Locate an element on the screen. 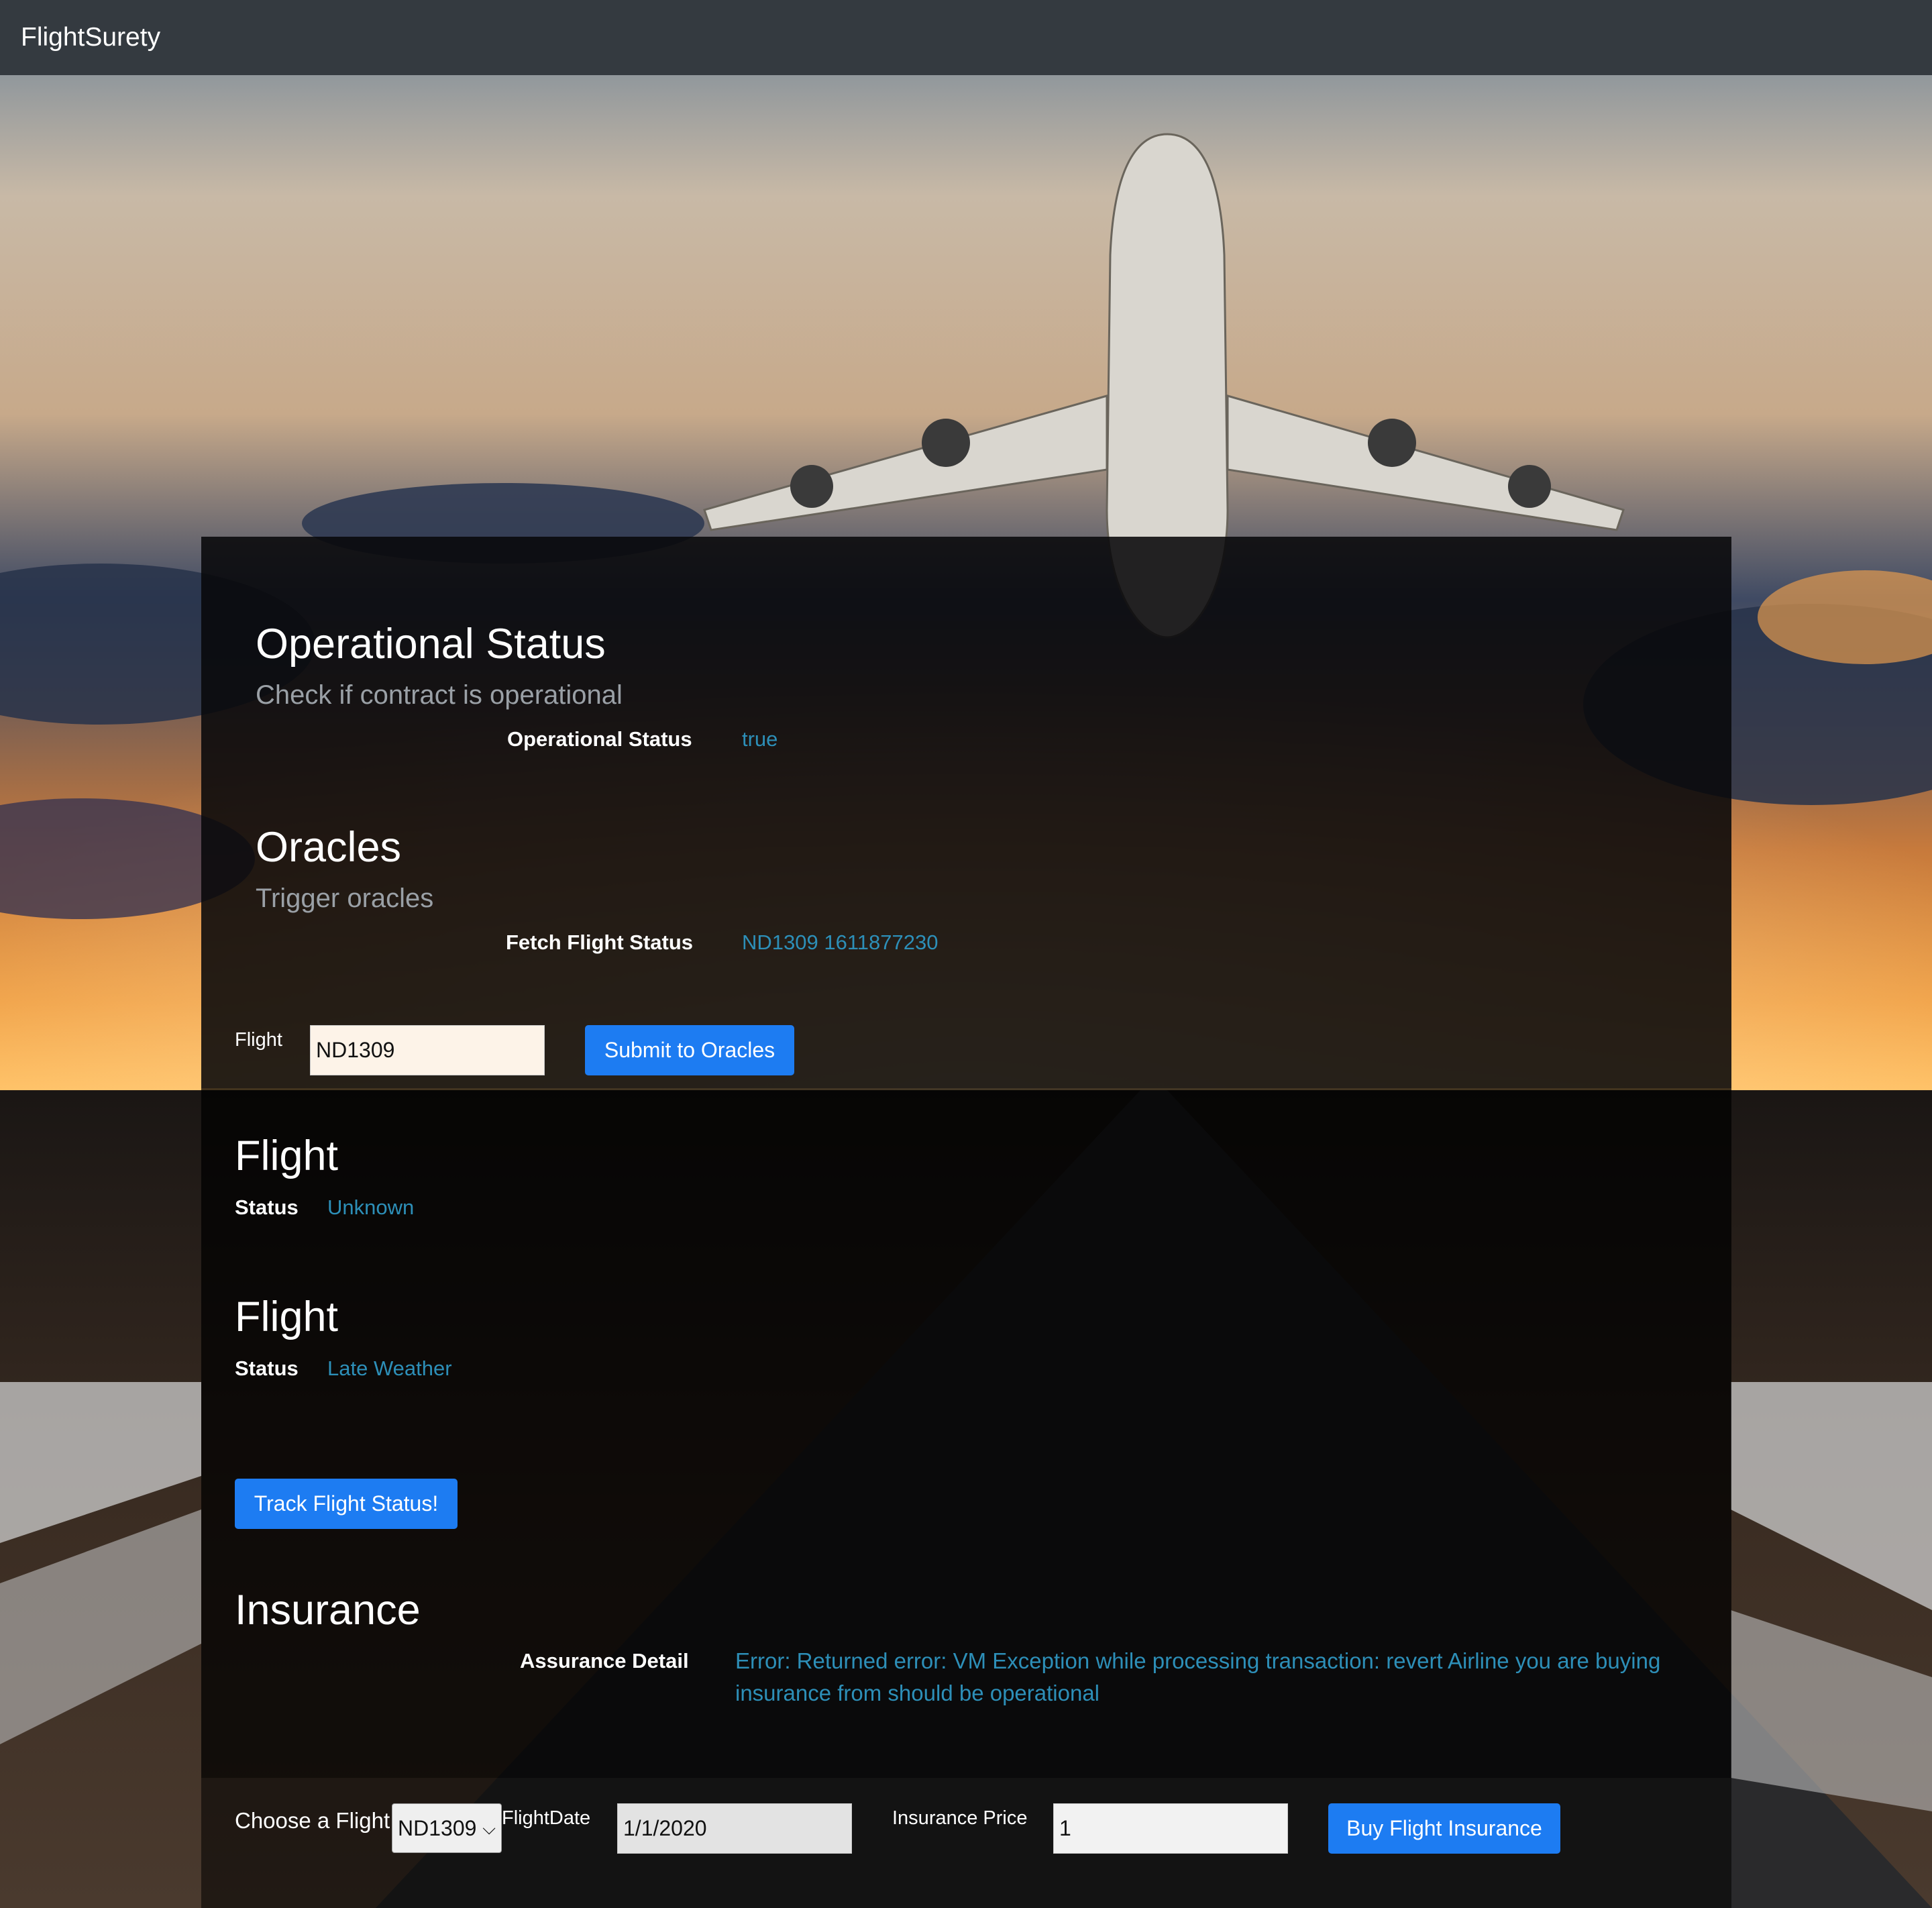 This screenshot has height=1908, width=1932. flight-status-1-value: Unknown is located at coordinates (371, 1207).